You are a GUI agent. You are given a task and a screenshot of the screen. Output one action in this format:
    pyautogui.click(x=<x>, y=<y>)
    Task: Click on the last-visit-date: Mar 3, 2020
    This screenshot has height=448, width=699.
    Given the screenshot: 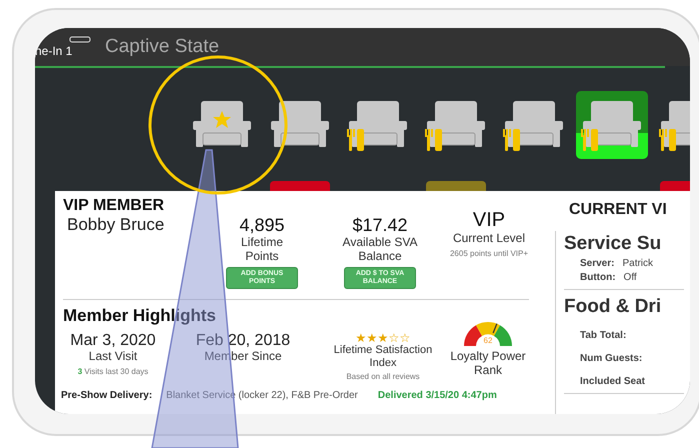 What is the action you would take?
    pyautogui.click(x=113, y=341)
    